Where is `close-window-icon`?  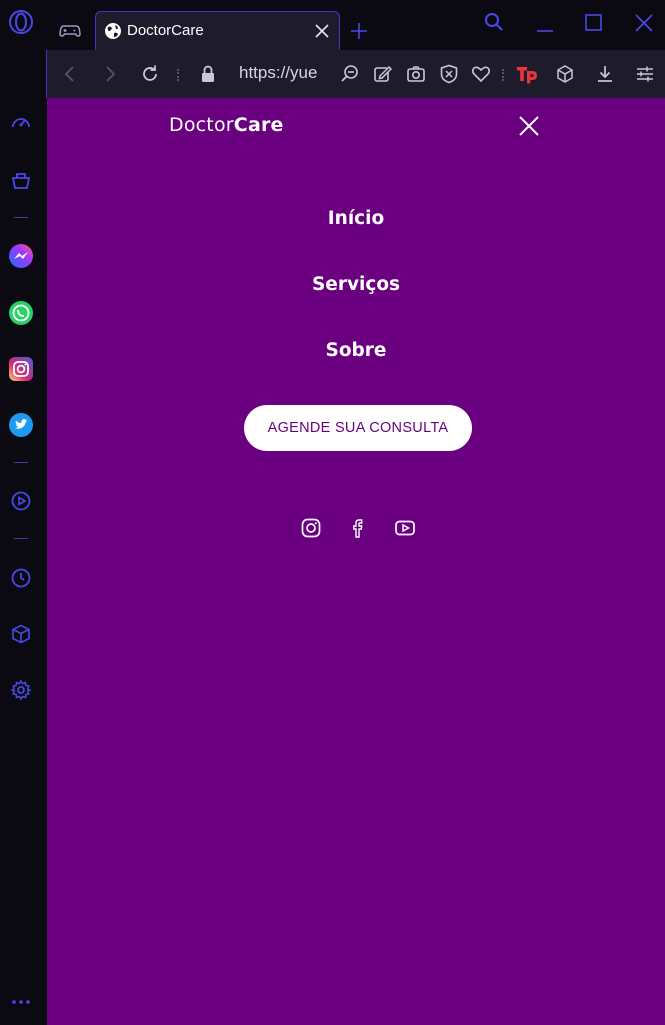
close-window-icon is located at coordinates (644, 23).